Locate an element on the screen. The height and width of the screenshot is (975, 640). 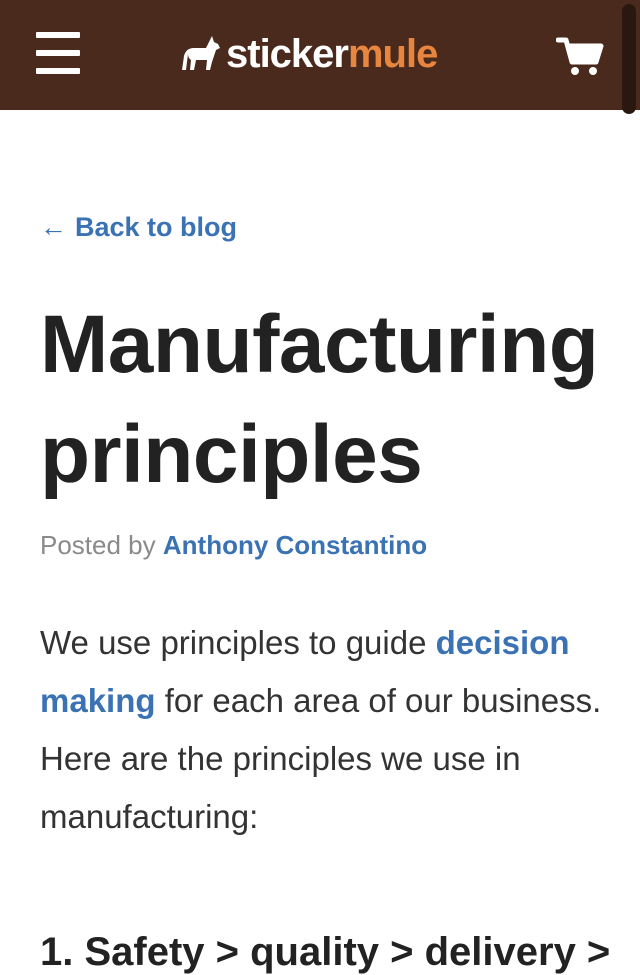
logo-text-mule: mule is located at coordinates (392, 54).